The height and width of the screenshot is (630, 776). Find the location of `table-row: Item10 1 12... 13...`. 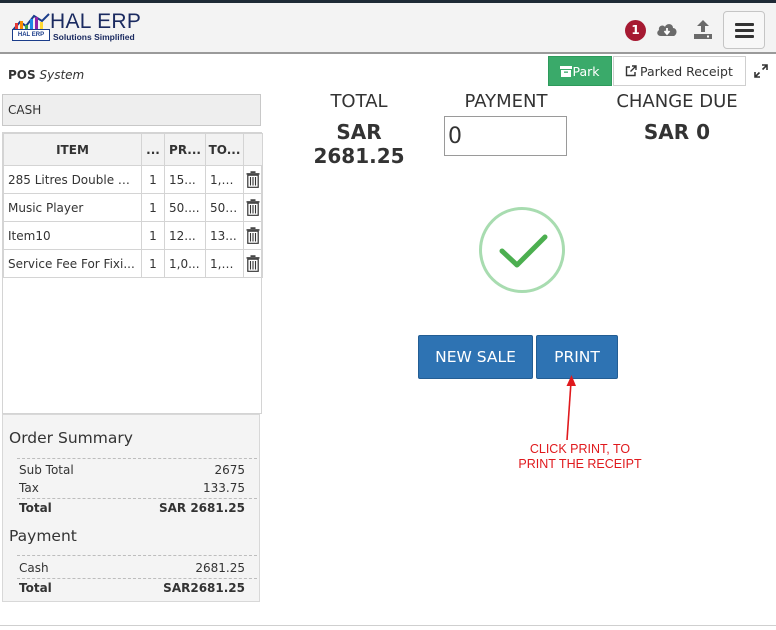

table-row: Item10 1 12... 13... is located at coordinates (133, 235).